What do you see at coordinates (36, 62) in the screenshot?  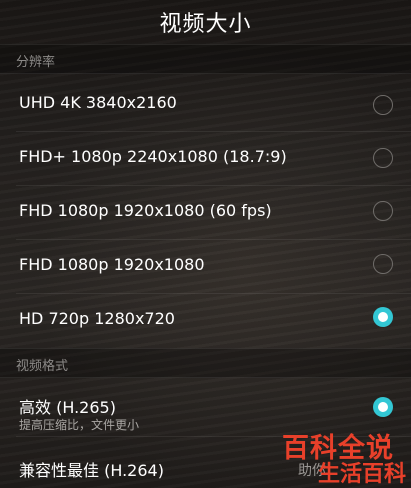 I see `section-label-resolution: 分辨率` at bounding box center [36, 62].